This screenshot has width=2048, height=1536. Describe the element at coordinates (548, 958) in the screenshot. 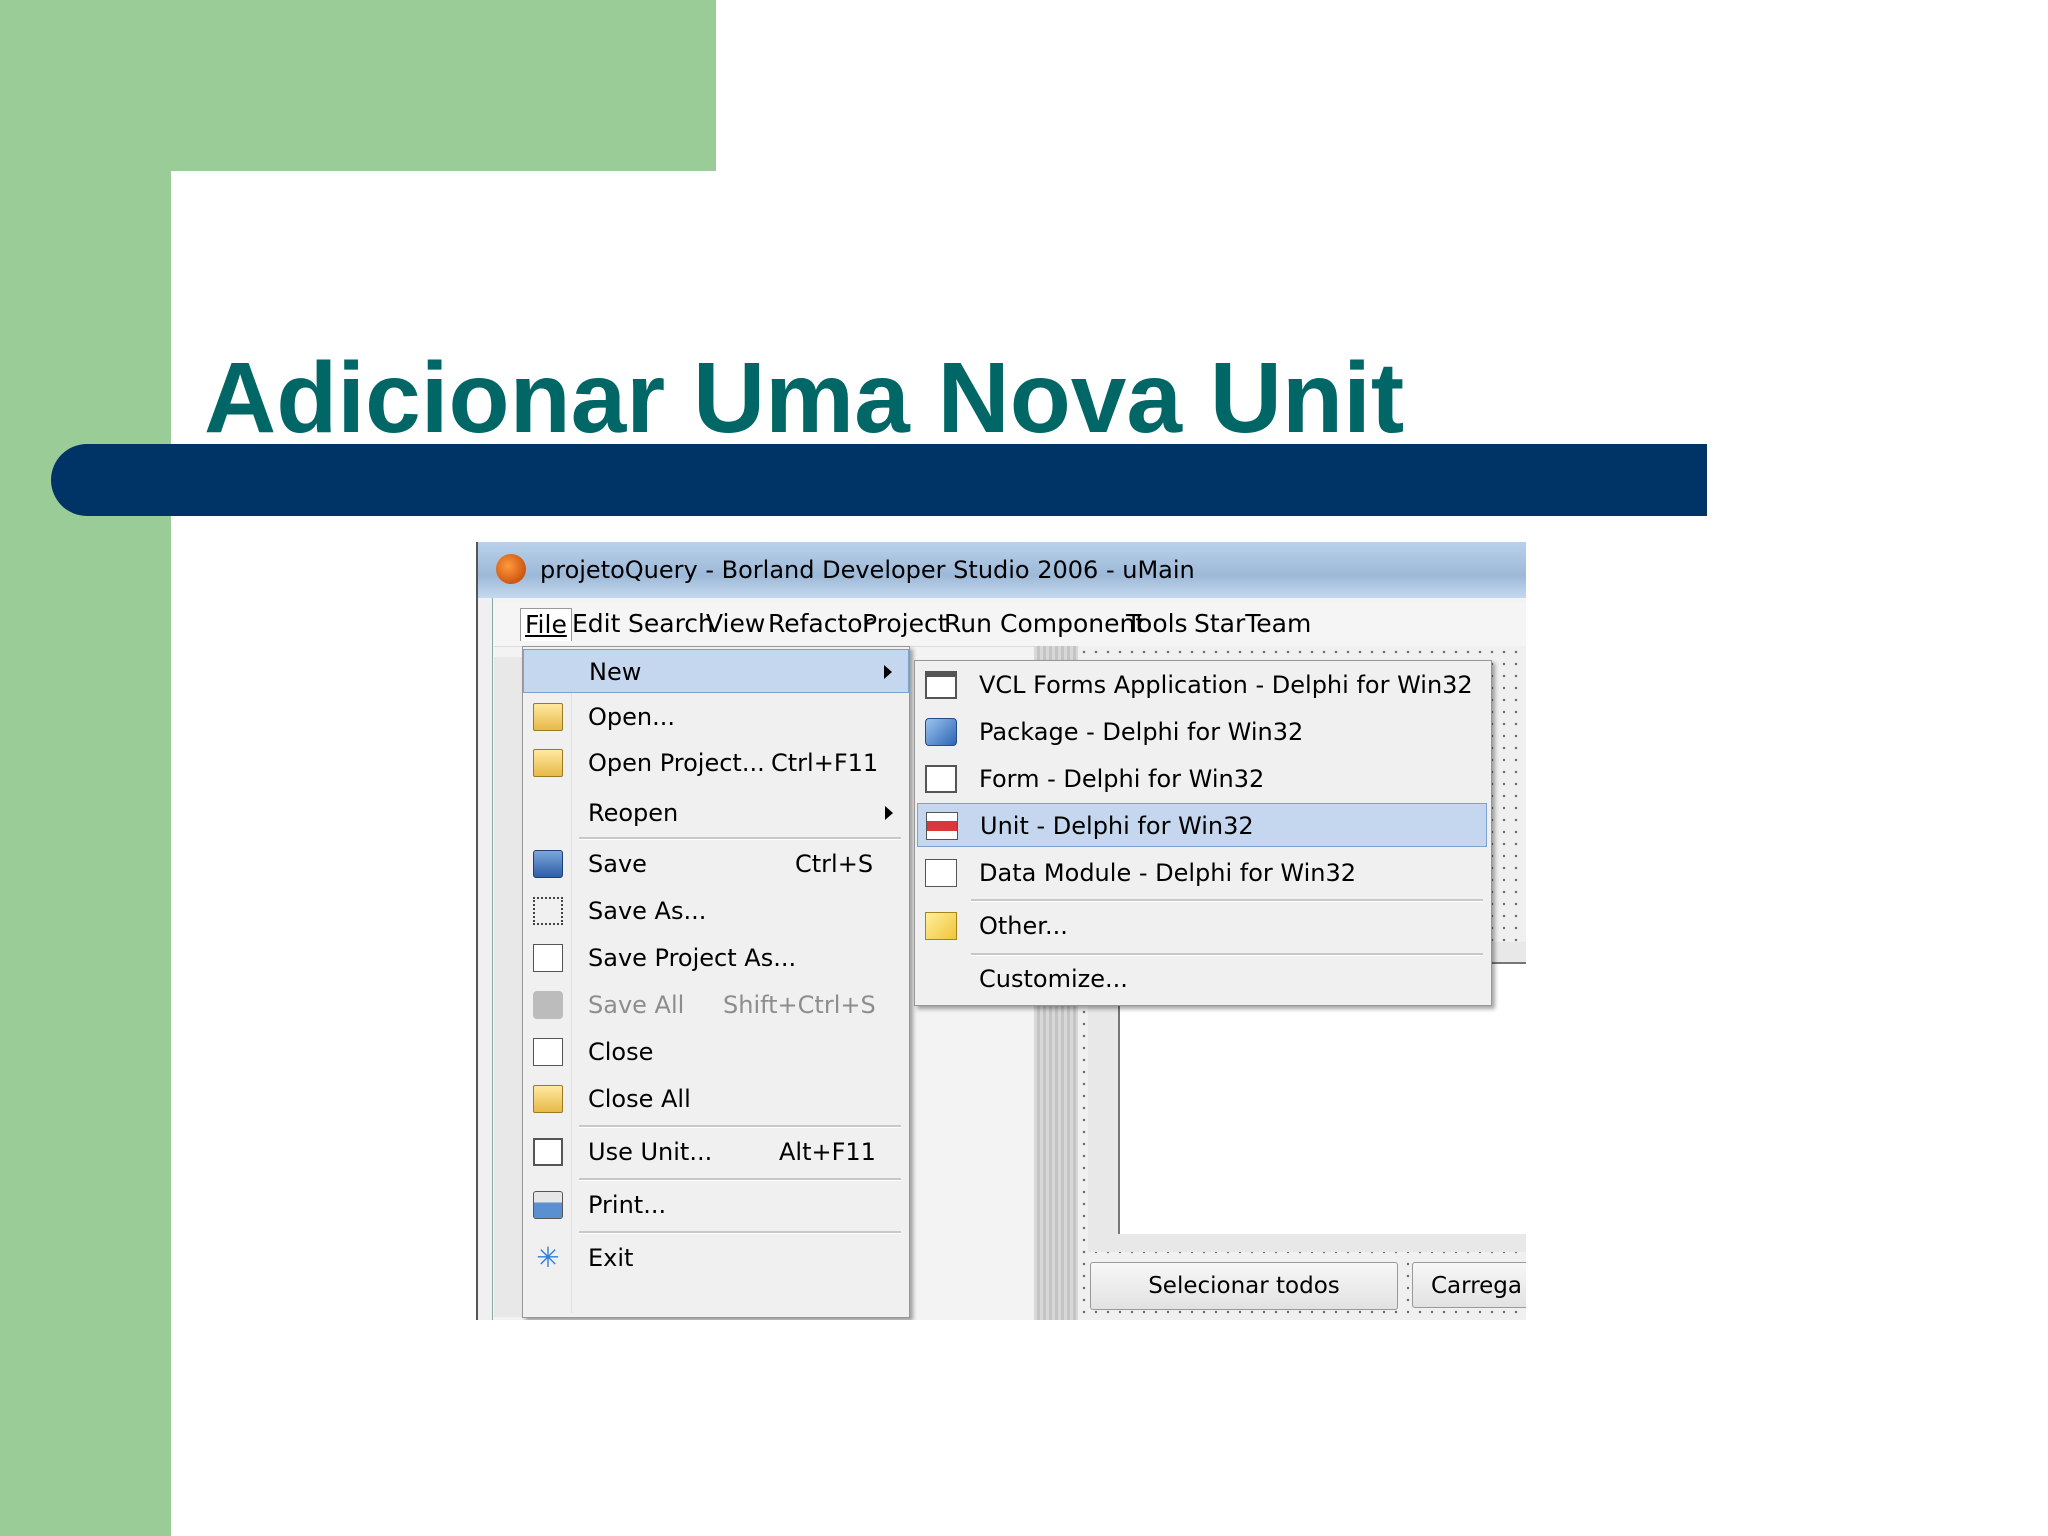

I see `save-project-icon` at that location.